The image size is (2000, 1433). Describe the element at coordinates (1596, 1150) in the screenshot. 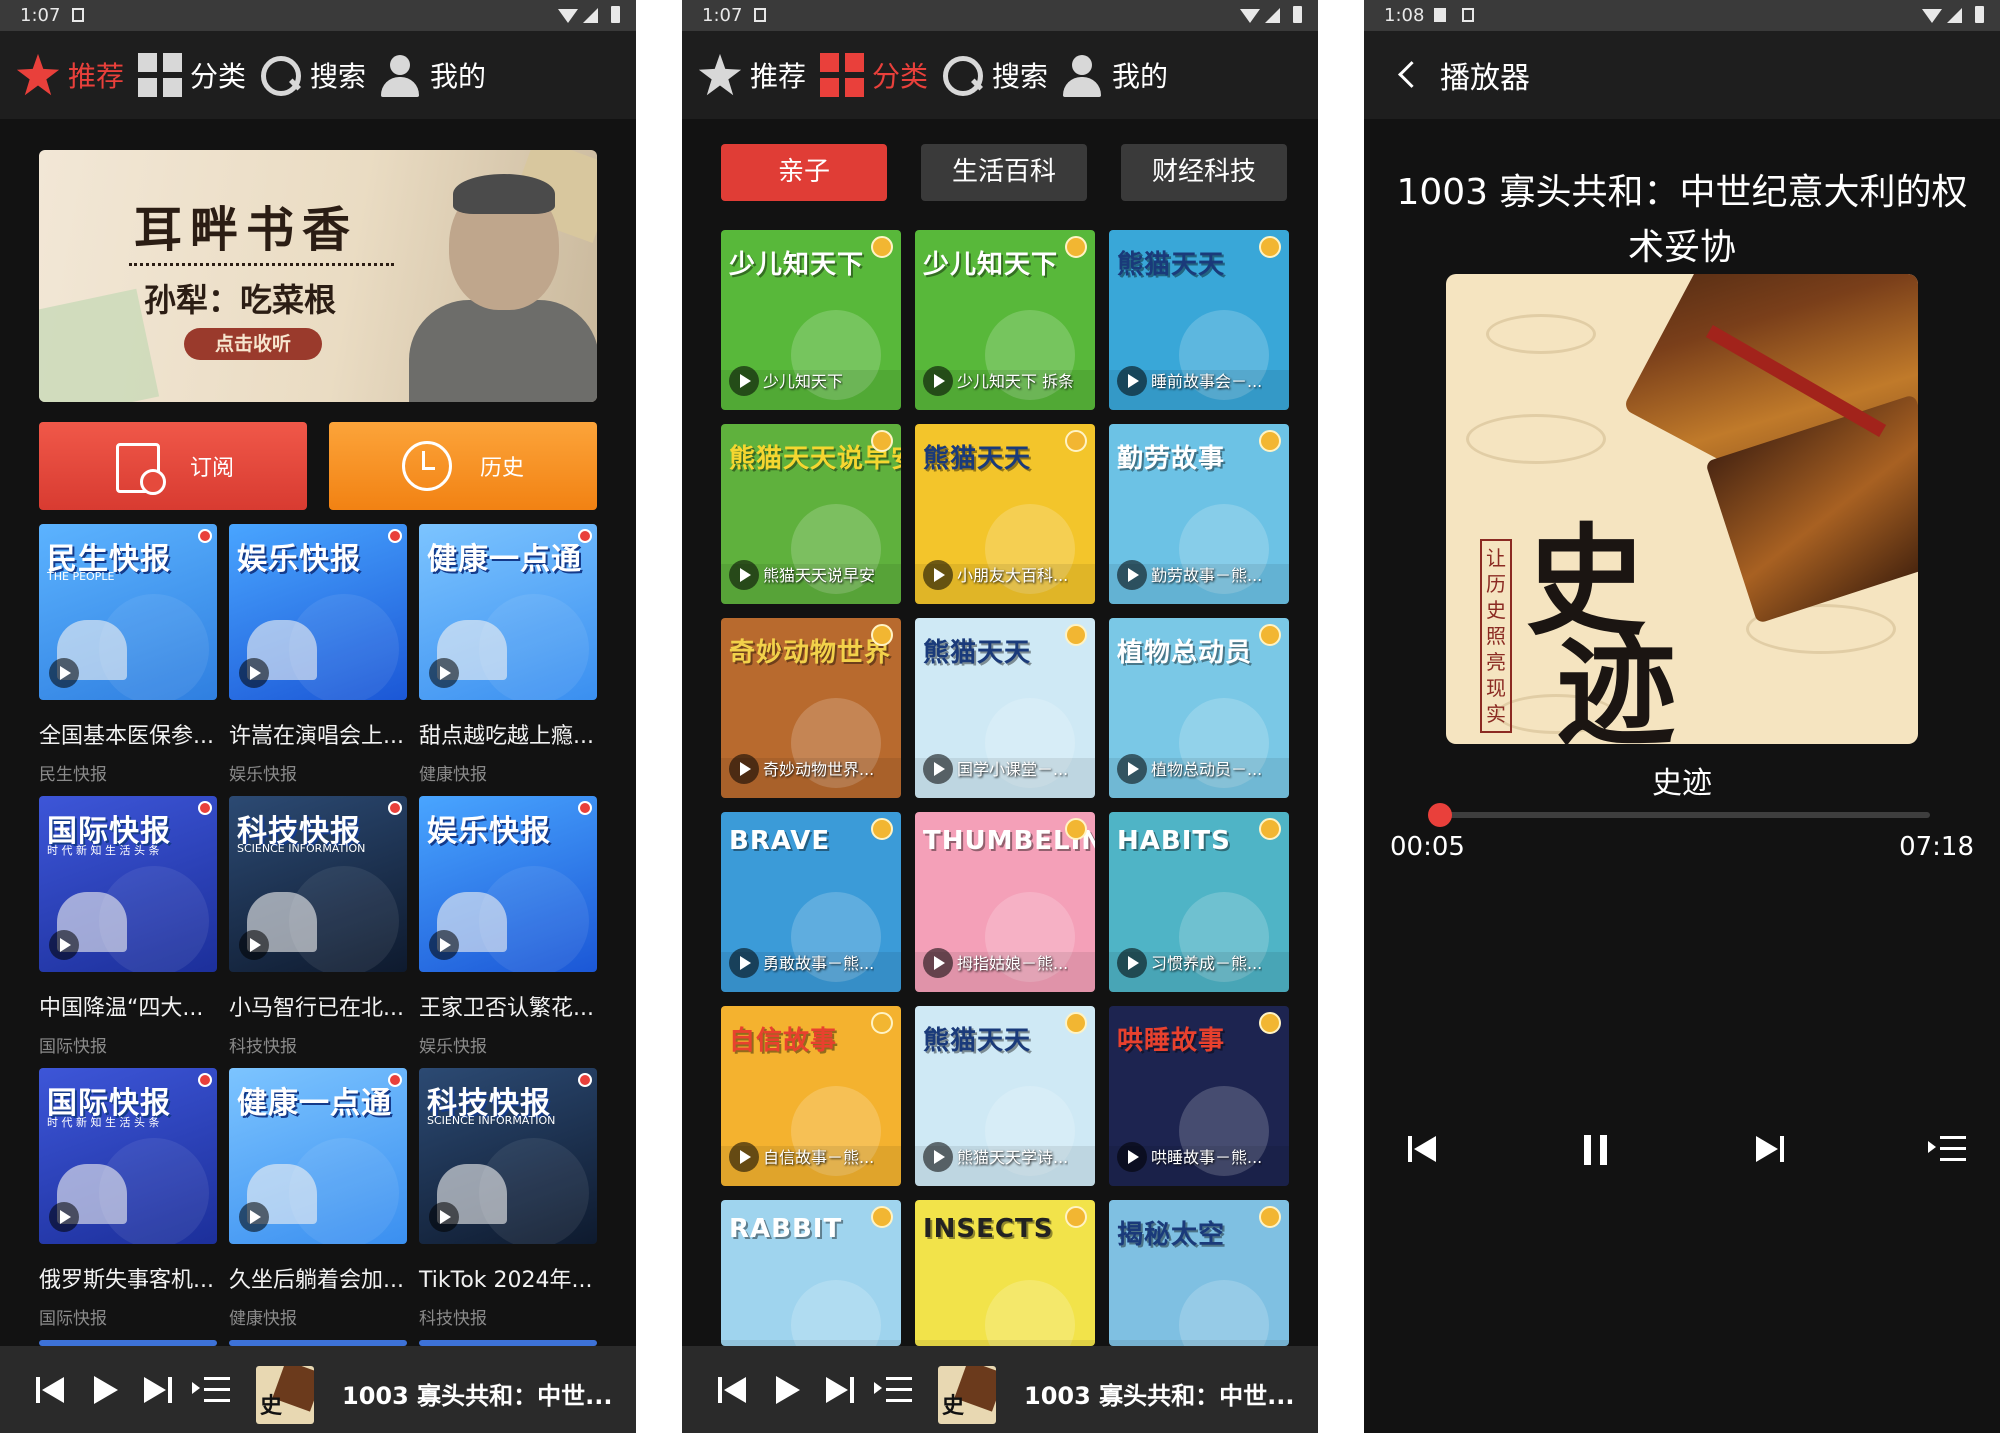

I see `pause-icon` at that location.